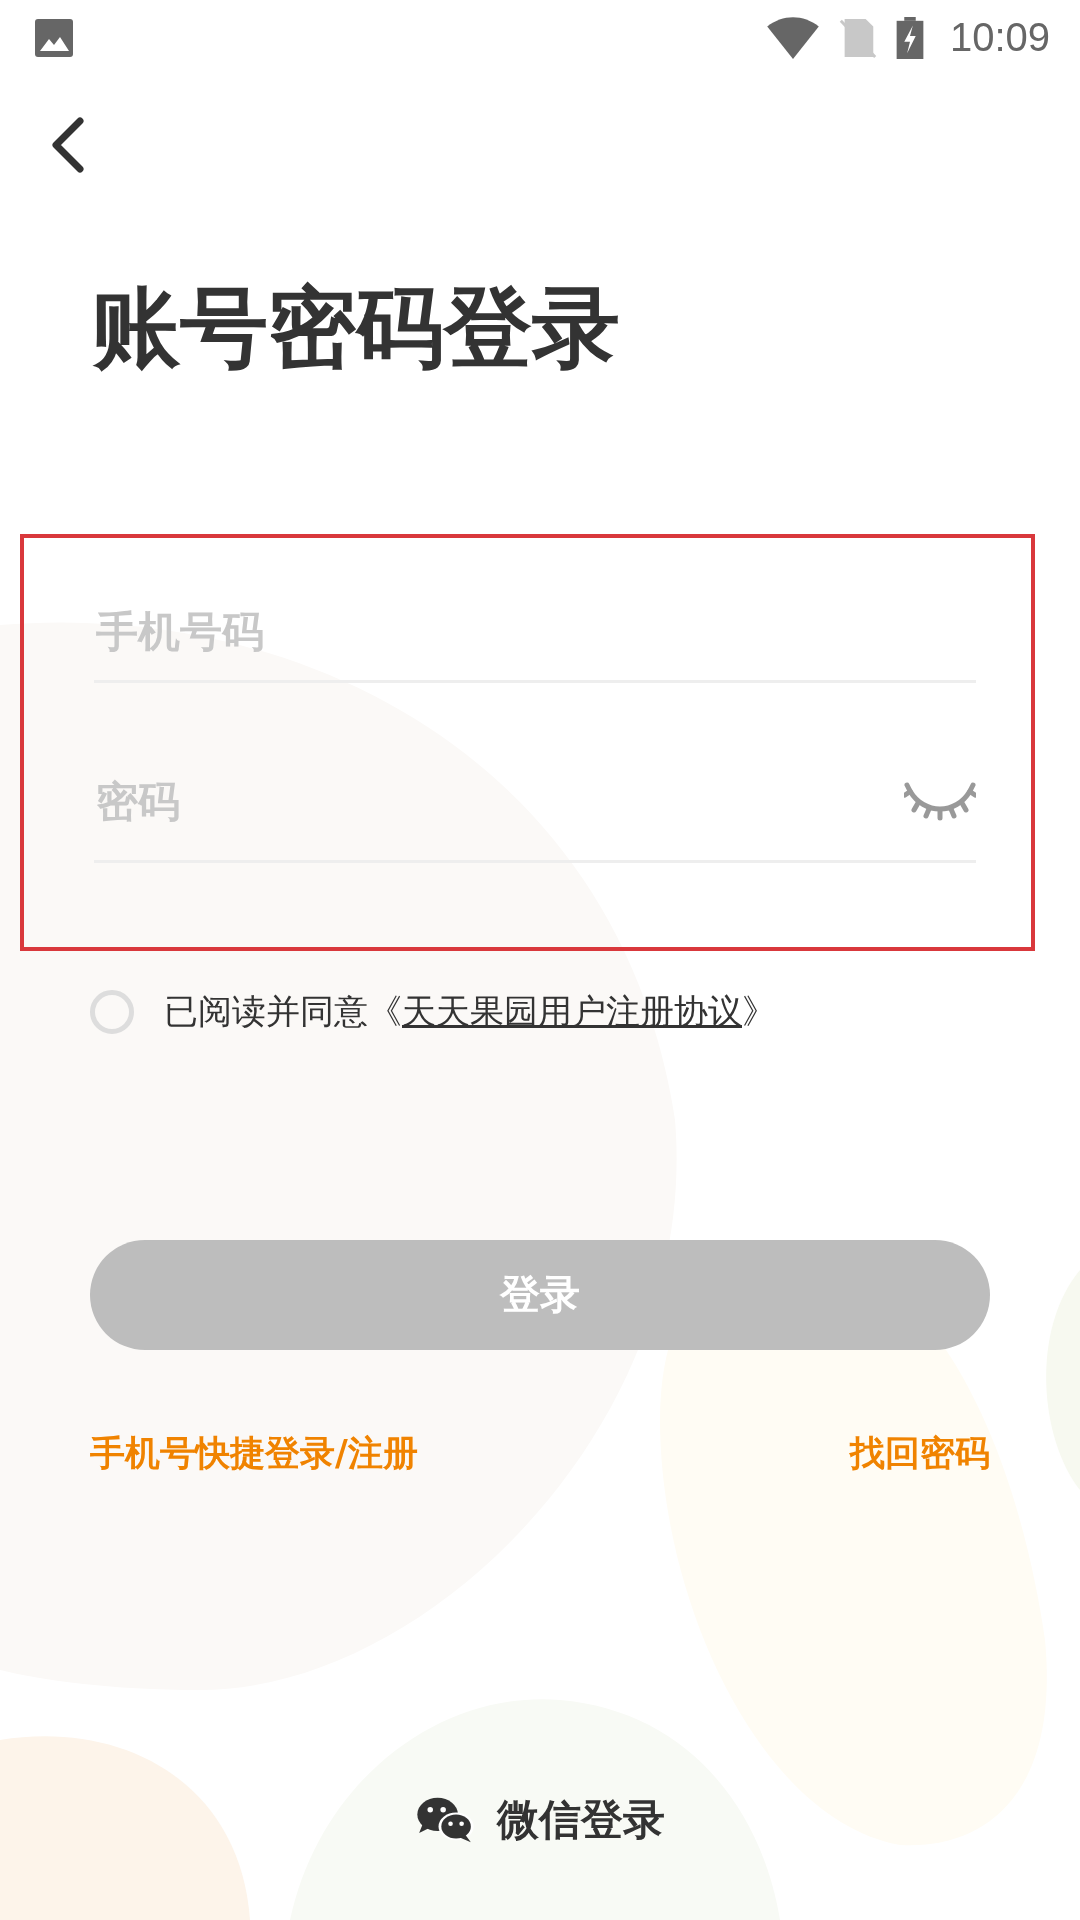 Image resolution: width=1080 pixels, height=1920 pixels. I want to click on wechat-icon, so click(445, 1819).